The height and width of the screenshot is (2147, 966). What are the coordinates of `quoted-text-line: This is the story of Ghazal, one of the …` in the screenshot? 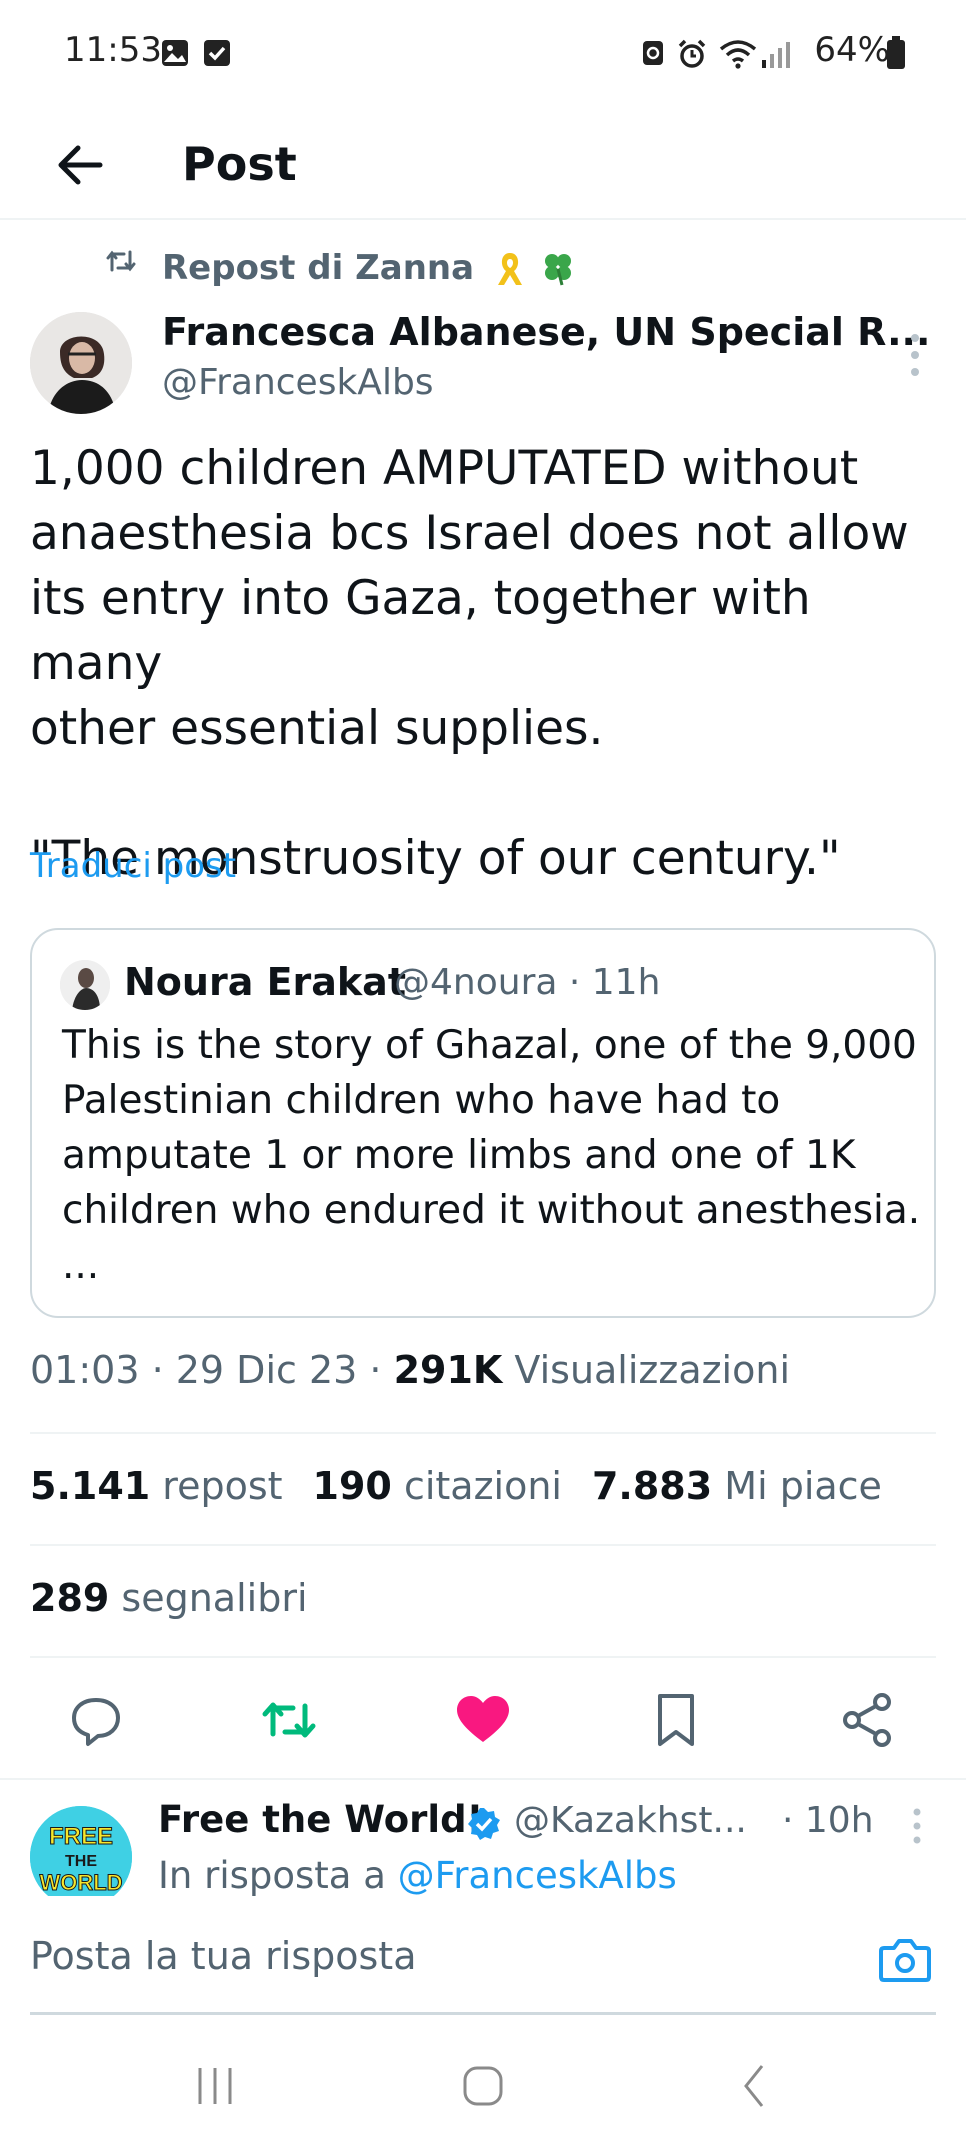 It's located at (489, 1045).